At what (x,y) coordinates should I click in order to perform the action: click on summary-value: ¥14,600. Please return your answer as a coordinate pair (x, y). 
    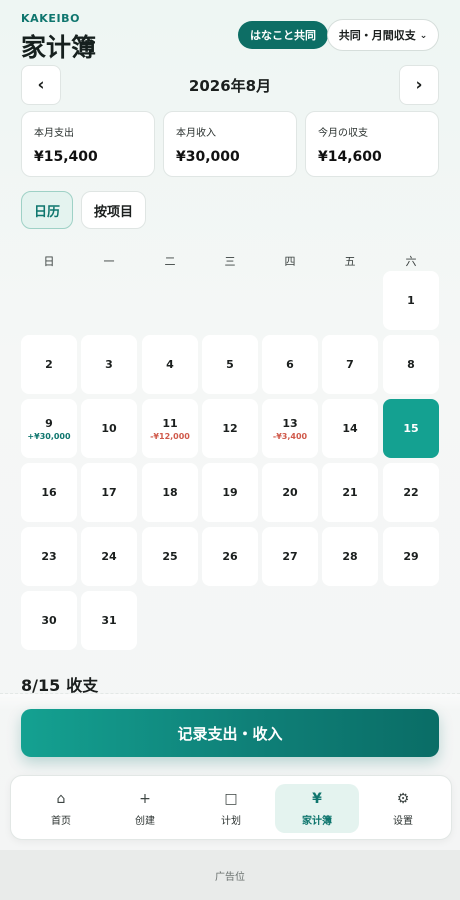
    Looking at the image, I should click on (350, 157).